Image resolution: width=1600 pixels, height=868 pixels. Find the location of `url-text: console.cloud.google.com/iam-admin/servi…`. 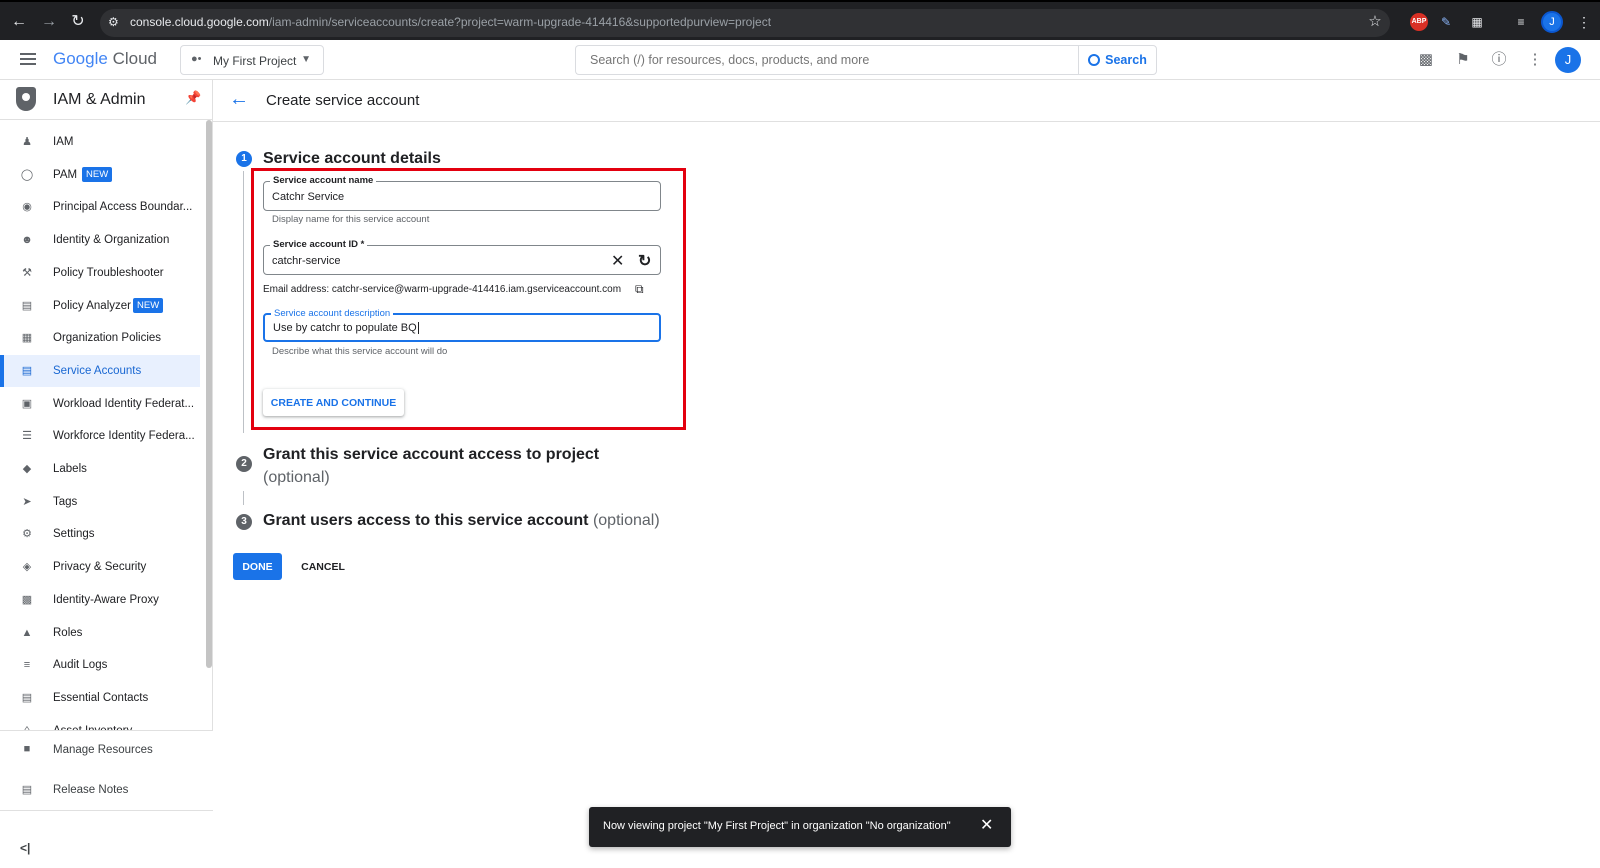

url-text: console.cloud.google.com/iam-admin/servi… is located at coordinates (450, 22).